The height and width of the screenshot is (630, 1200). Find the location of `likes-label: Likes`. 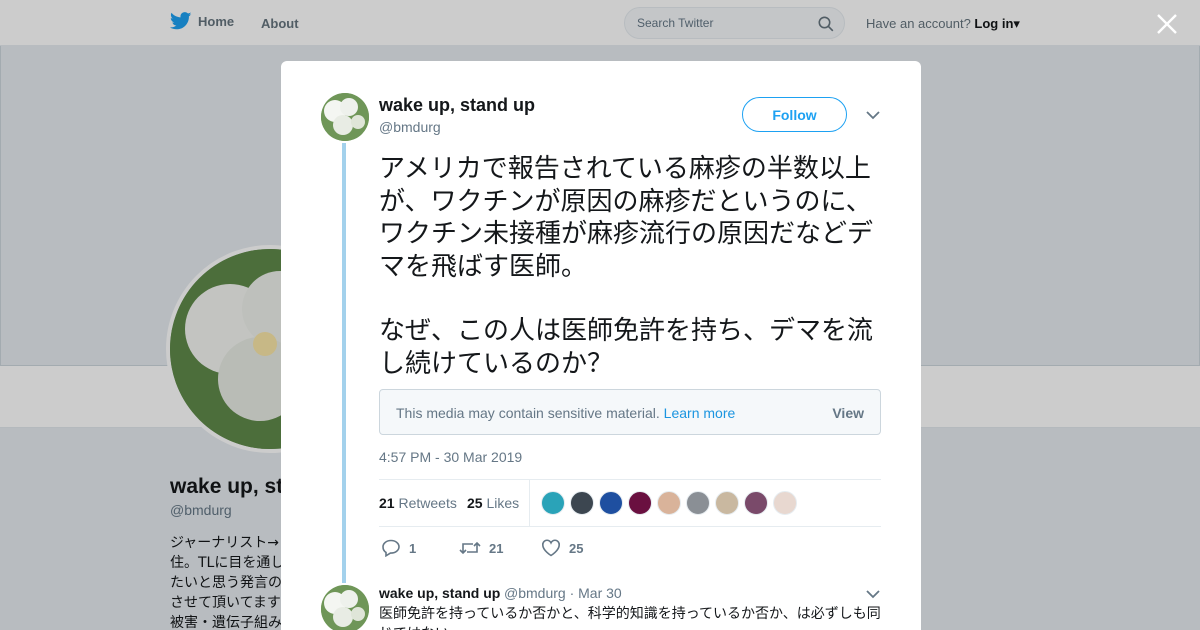

likes-label: Likes is located at coordinates (503, 503).